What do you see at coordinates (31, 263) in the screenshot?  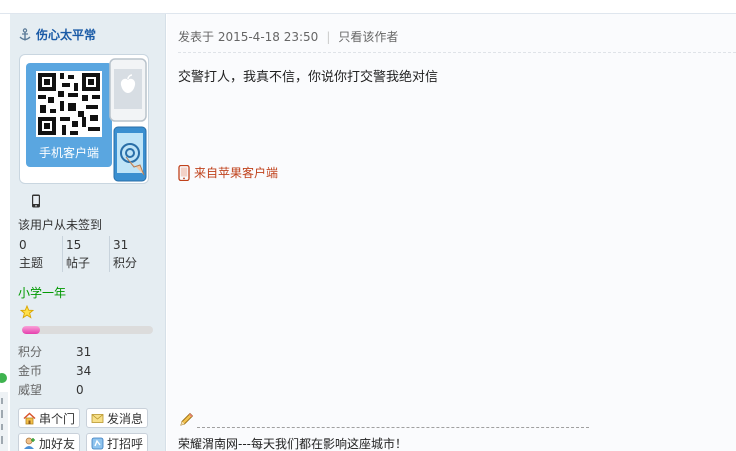 I see `stat-label: 主题` at bounding box center [31, 263].